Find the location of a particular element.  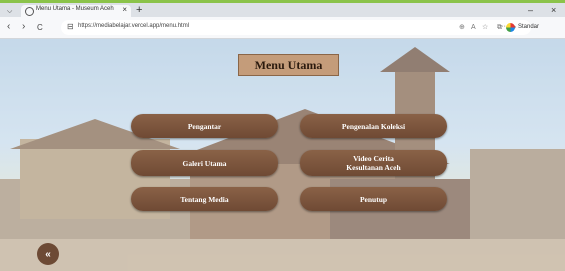

favorite-icon: ☆ is located at coordinates (485, 27).